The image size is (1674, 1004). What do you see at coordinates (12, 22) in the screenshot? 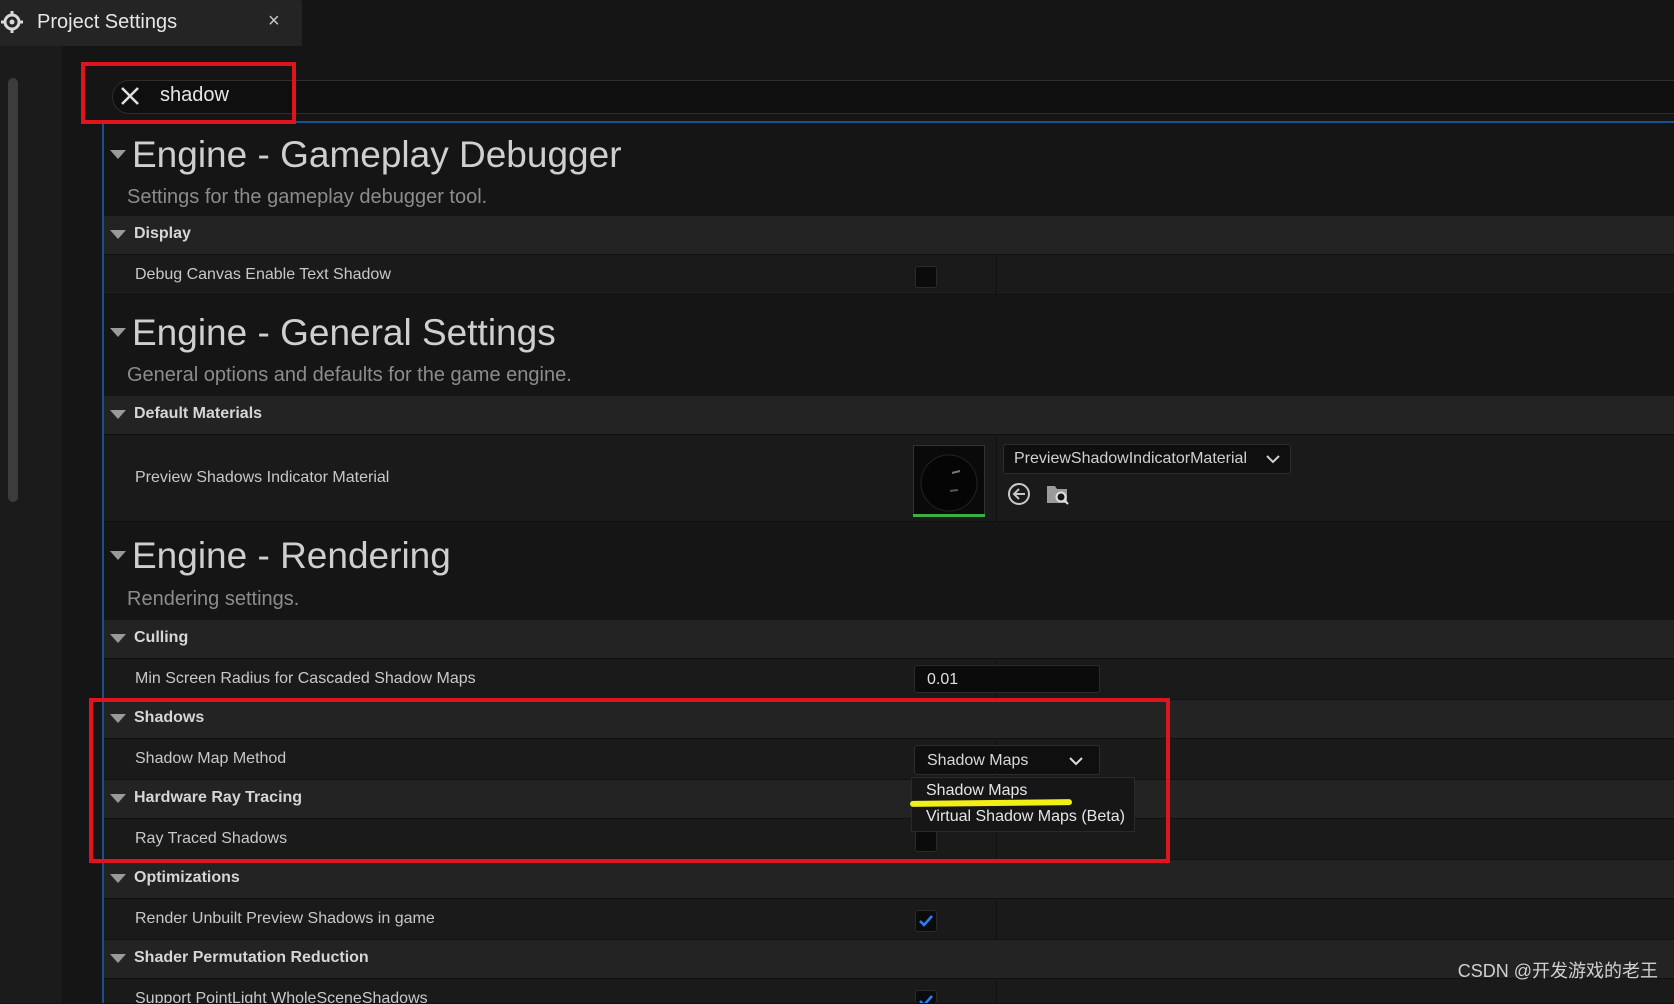
I see `settings-icon` at bounding box center [12, 22].